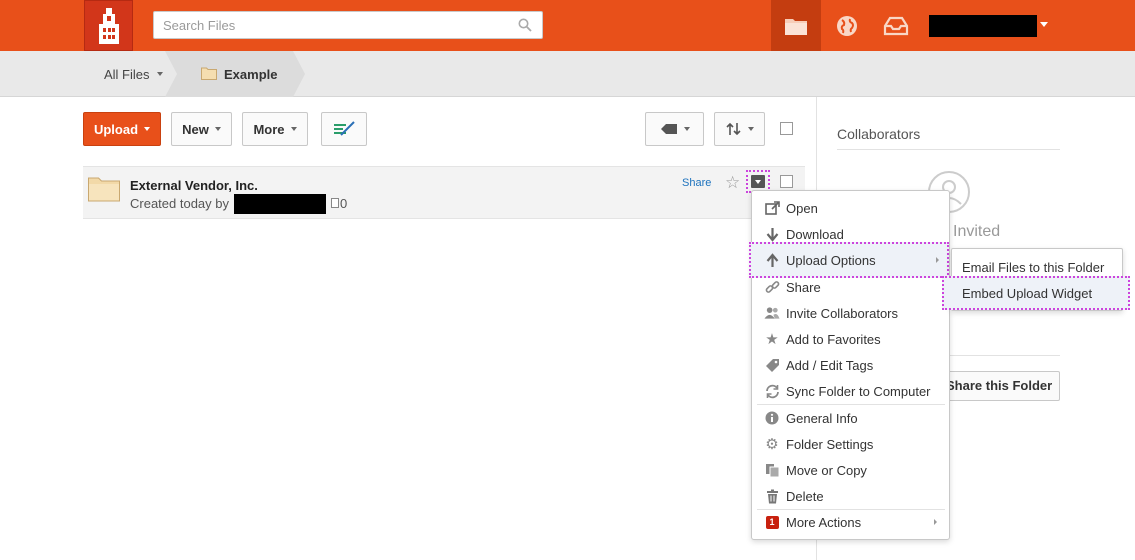  I want to click on menu-item-label: Folder Settings, so click(830, 444).